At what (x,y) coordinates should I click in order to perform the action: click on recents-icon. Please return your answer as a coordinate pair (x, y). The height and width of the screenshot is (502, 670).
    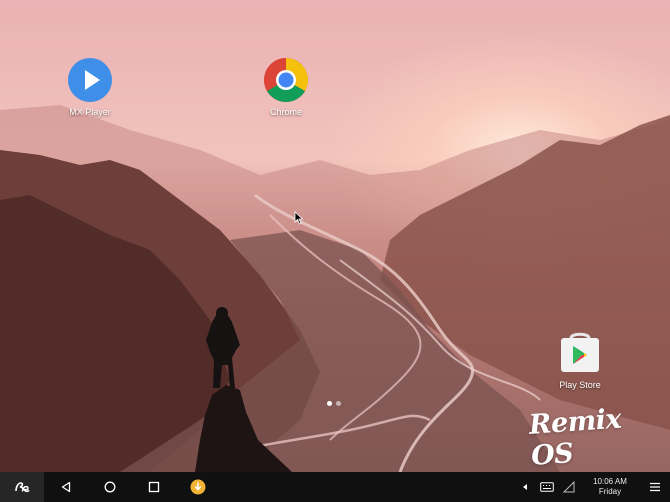
    Looking at the image, I should click on (154, 487).